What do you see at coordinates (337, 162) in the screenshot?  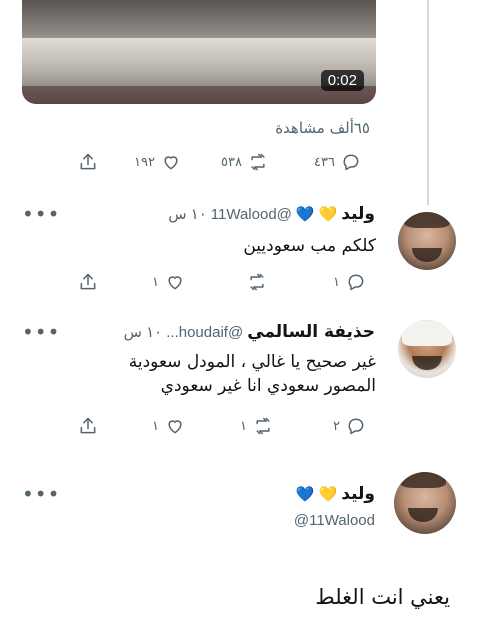 I see `reply-button: ٤٣٦` at bounding box center [337, 162].